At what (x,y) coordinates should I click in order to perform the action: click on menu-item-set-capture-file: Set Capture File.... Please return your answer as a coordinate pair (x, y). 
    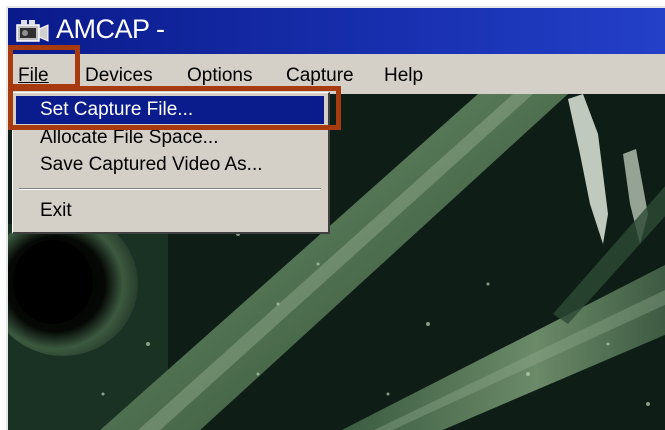
    Looking at the image, I should click on (170, 110).